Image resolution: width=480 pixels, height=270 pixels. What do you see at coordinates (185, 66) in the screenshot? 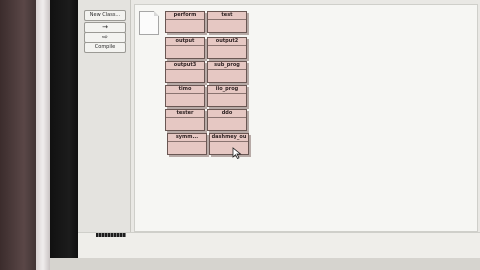
I see `class-name: output3` at bounding box center [185, 66].